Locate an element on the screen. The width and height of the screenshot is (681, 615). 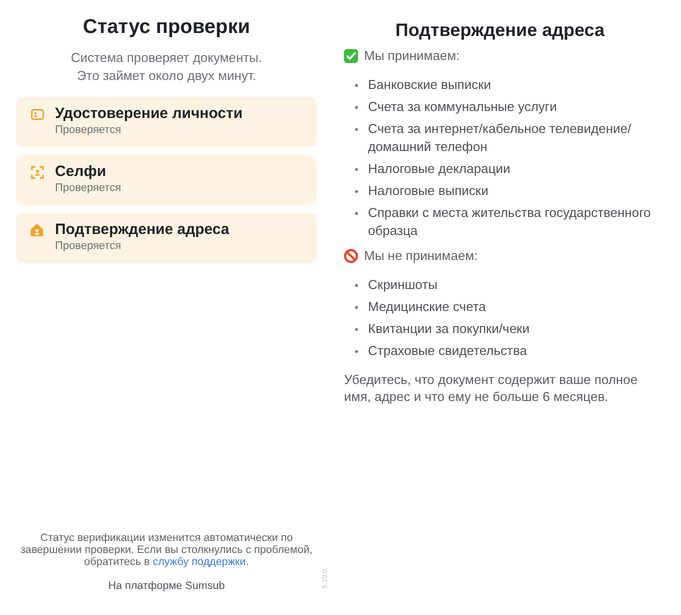
list-heading: Мы не принимаем: is located at coordinates (421, 256).